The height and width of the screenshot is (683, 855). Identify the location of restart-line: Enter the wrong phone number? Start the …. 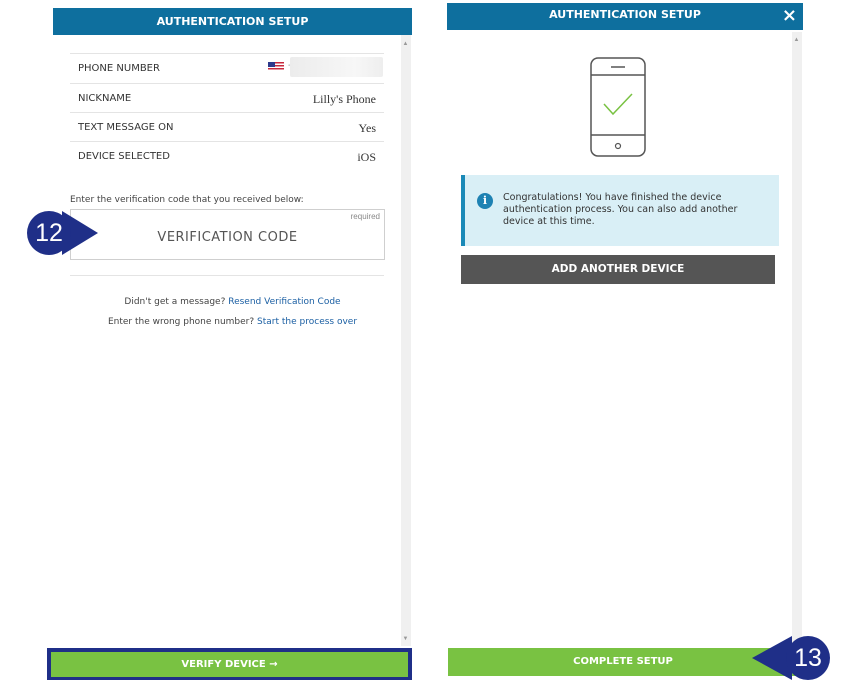
(232, 322).